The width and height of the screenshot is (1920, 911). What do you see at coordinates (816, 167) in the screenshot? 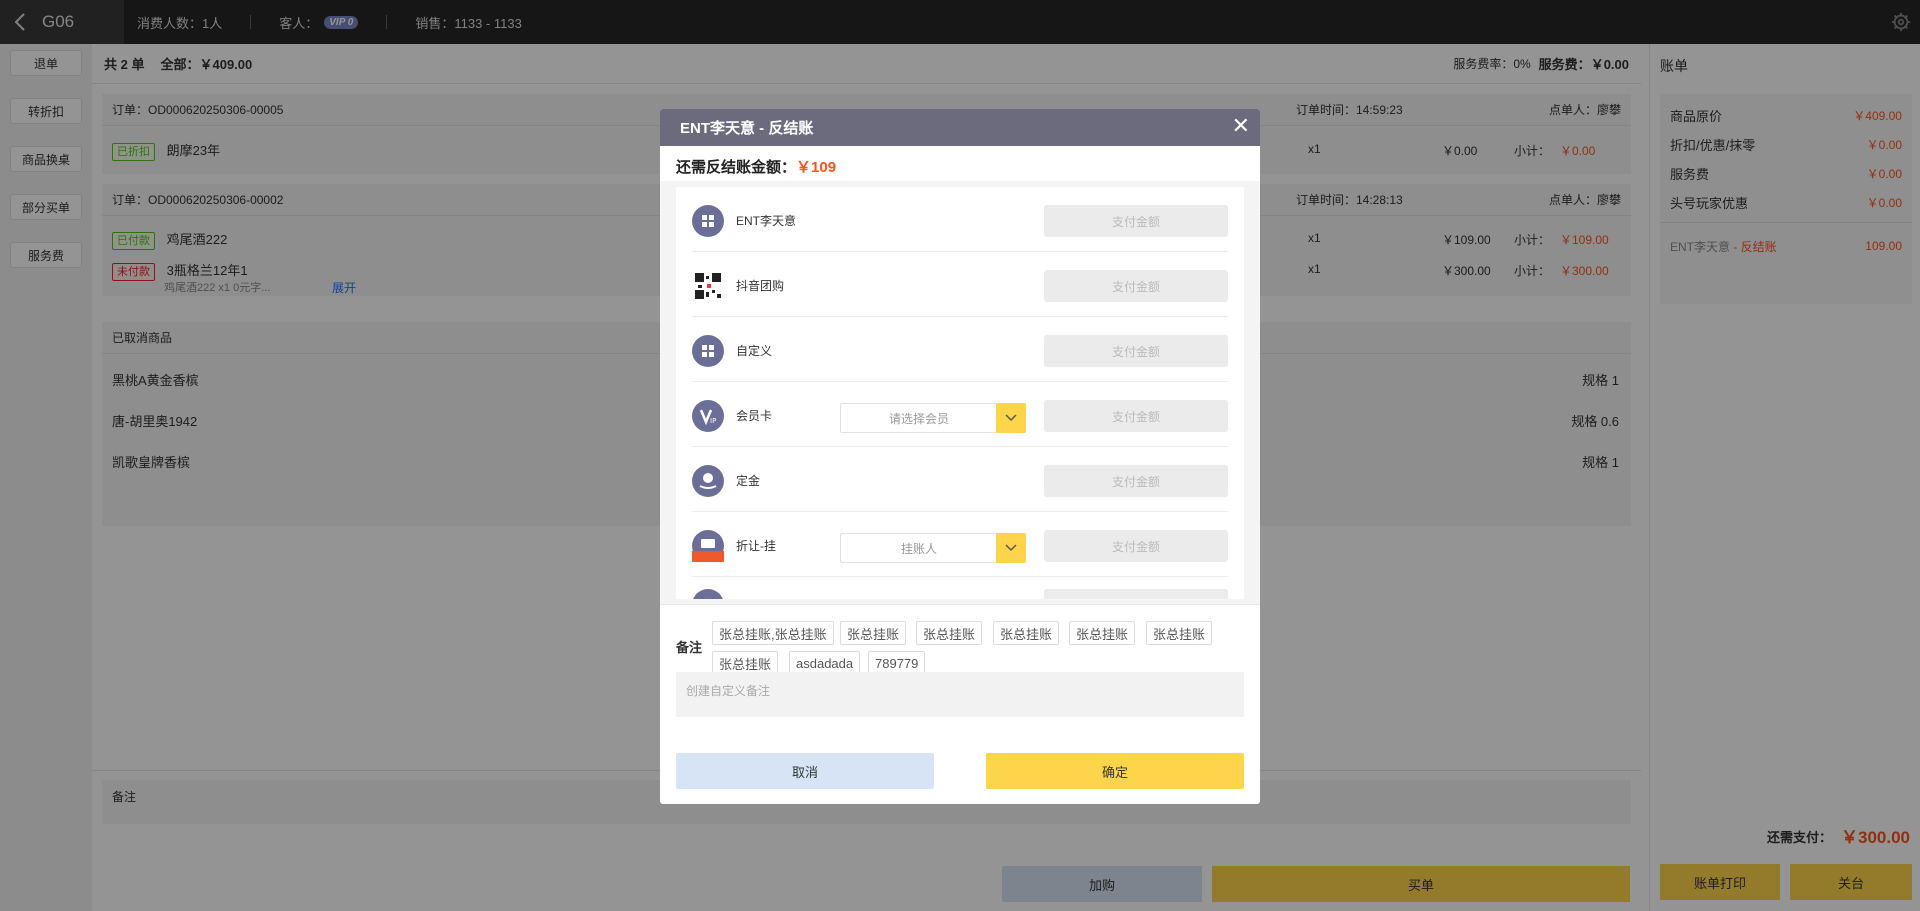
I see `reverse-due-value: ￥109` at bounding box center [816, 167].